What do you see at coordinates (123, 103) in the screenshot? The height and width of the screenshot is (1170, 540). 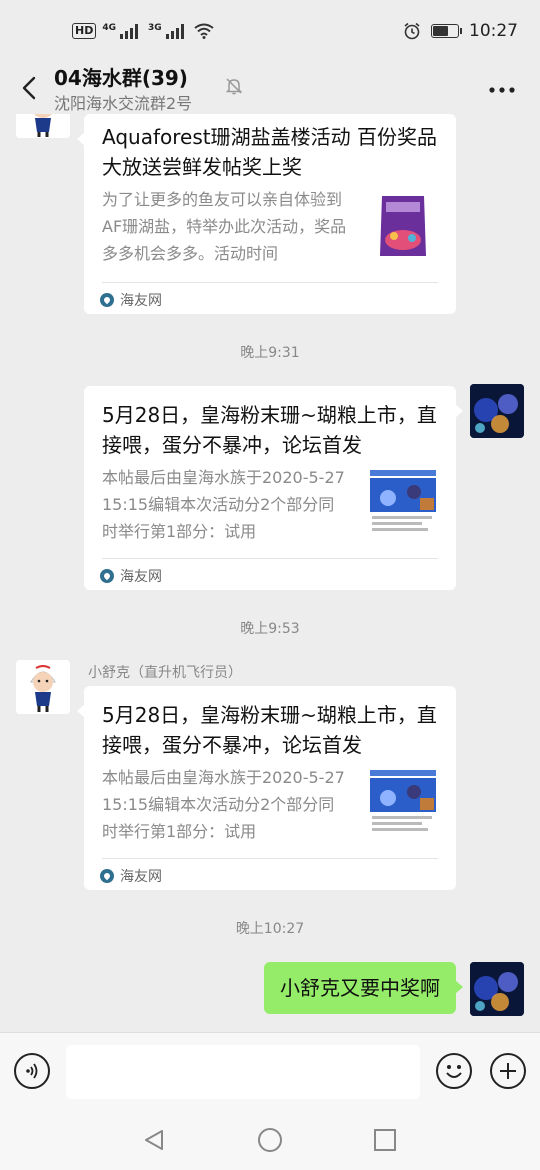 I see `chat-subtitle: 沈阳海水交流群2号` at bounding box center [123, 103].